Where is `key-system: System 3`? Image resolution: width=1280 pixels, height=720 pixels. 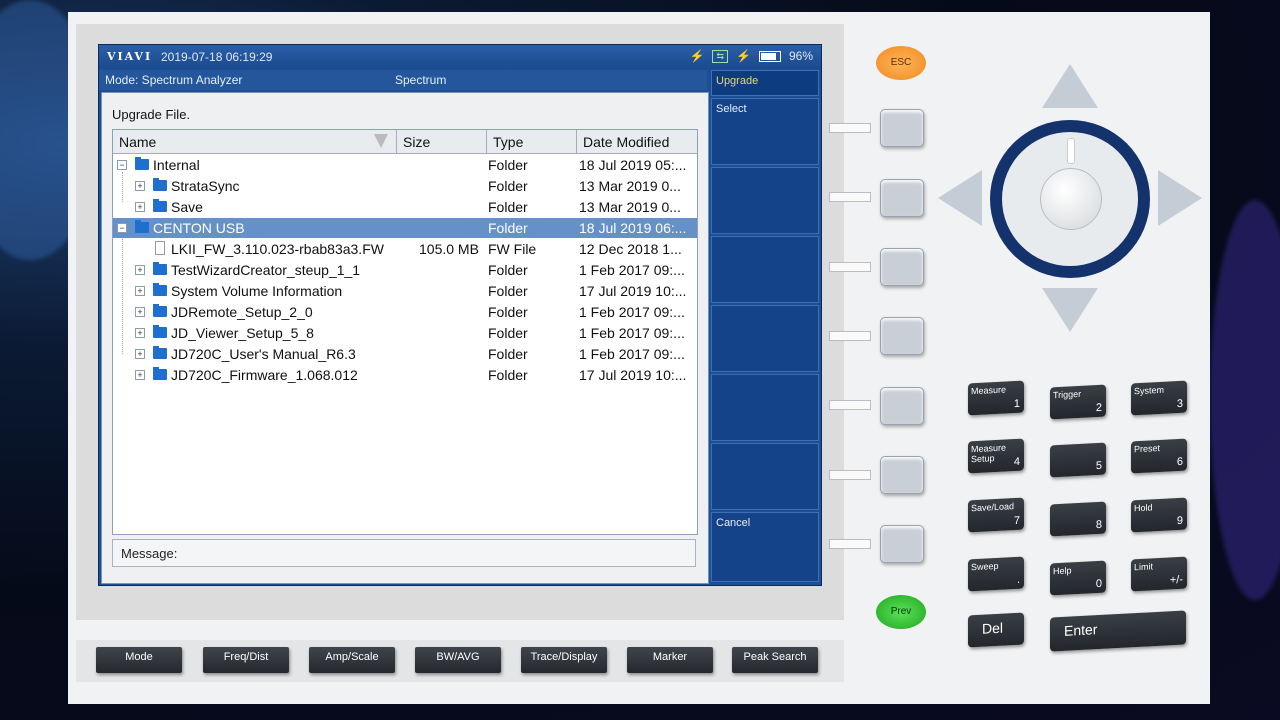
key-system: System 3 is located at coordinates (1159, 398).